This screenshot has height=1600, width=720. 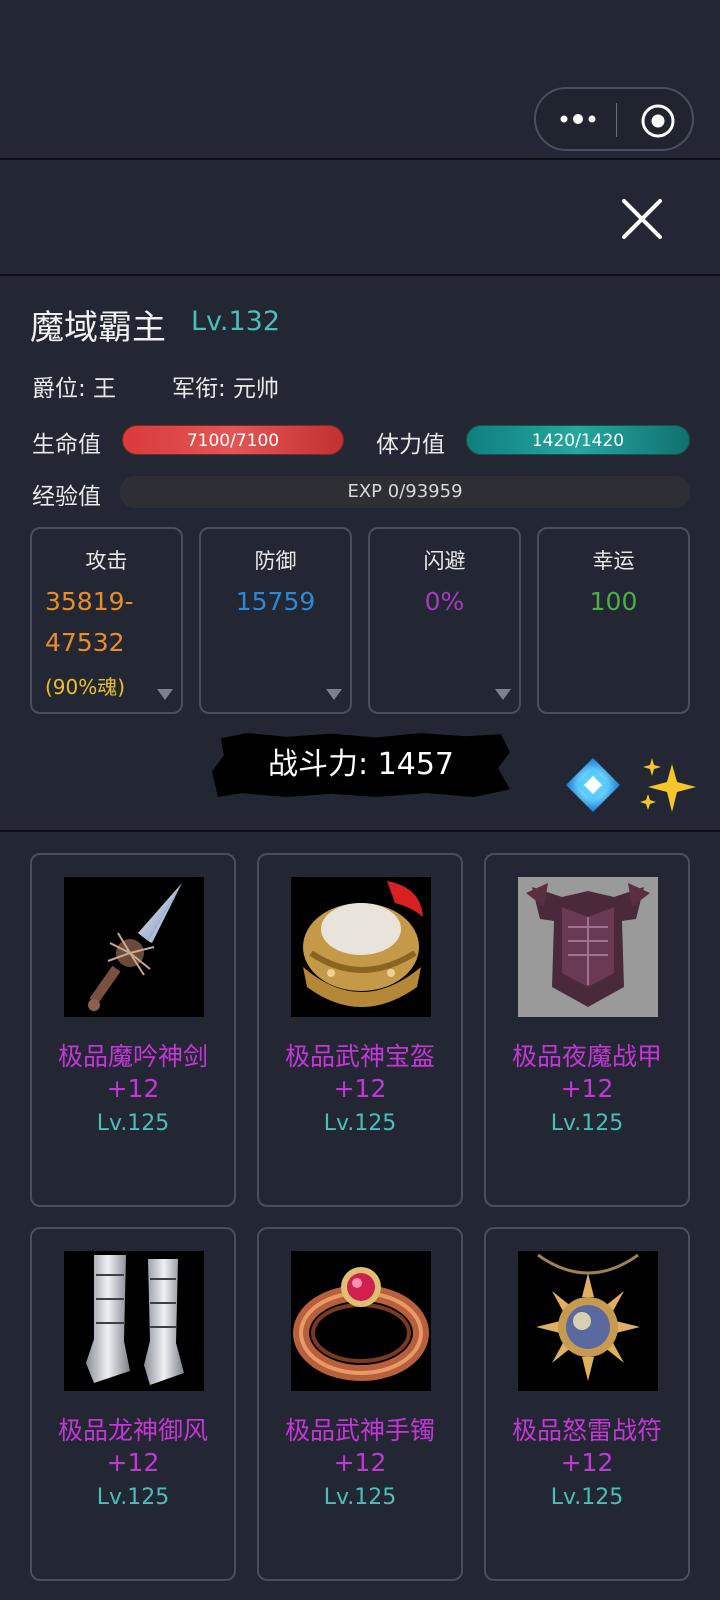 What do you see at coordinates (275, 620) in the screenshot?
I see `defense-stat-card: 防御 15759` at bounding box center [275, 620].